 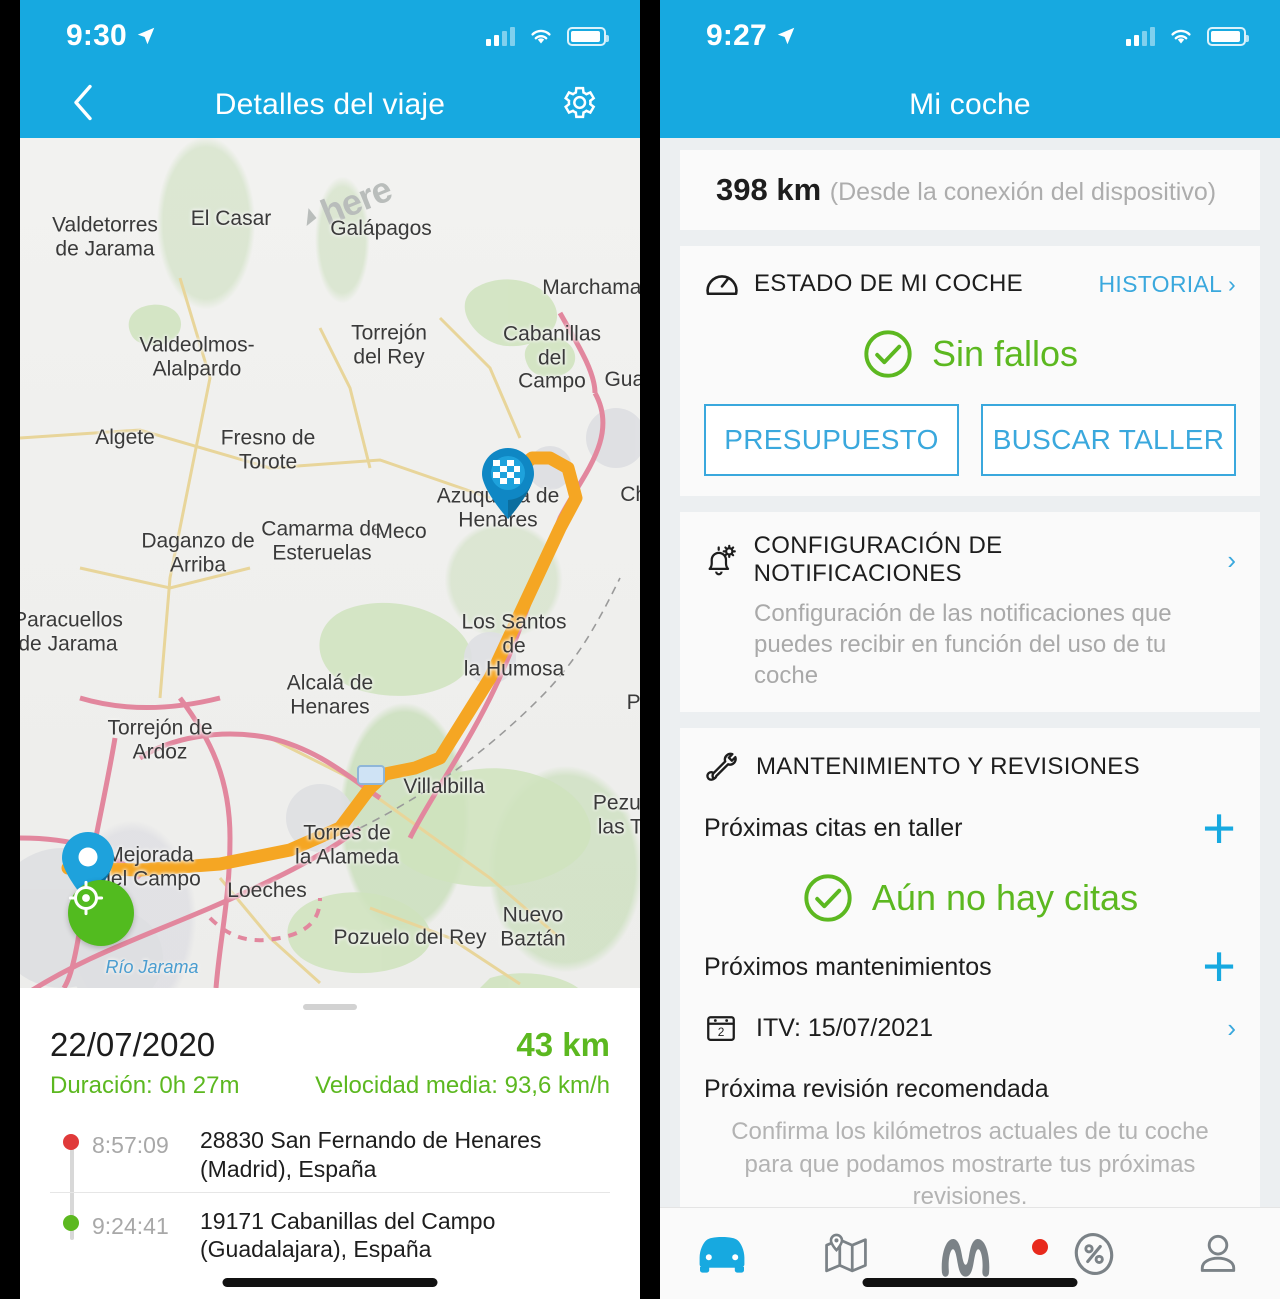 I want to click on calendar-icon: 2, so click(x=721, y=1029).